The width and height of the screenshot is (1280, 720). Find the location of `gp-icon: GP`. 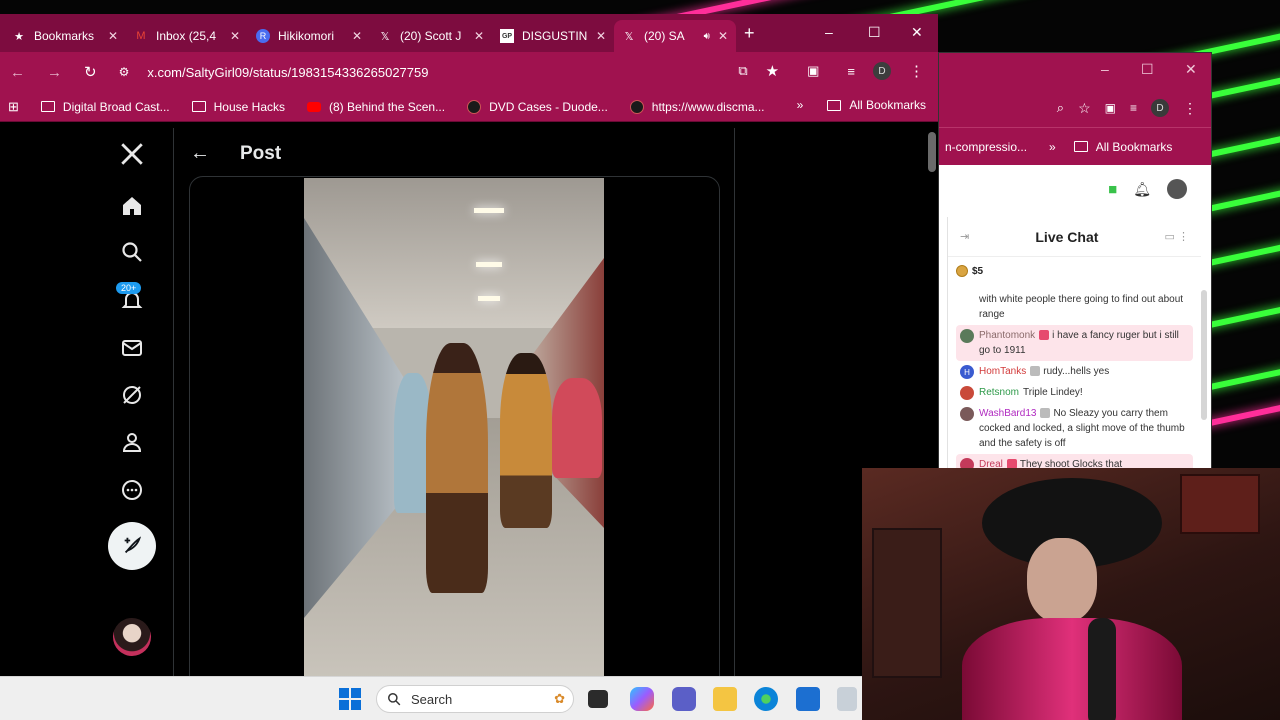

gp-icon: GP is located at coordinates (507, 36).